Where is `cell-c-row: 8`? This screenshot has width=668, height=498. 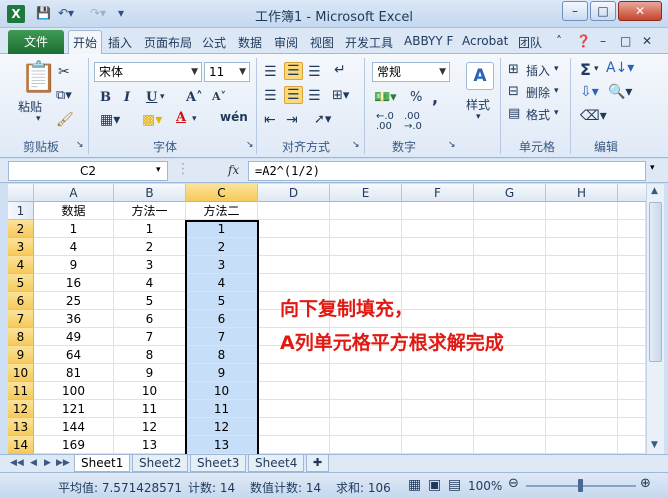
cell-c-row: 8 is located at coordinates (222, 355).